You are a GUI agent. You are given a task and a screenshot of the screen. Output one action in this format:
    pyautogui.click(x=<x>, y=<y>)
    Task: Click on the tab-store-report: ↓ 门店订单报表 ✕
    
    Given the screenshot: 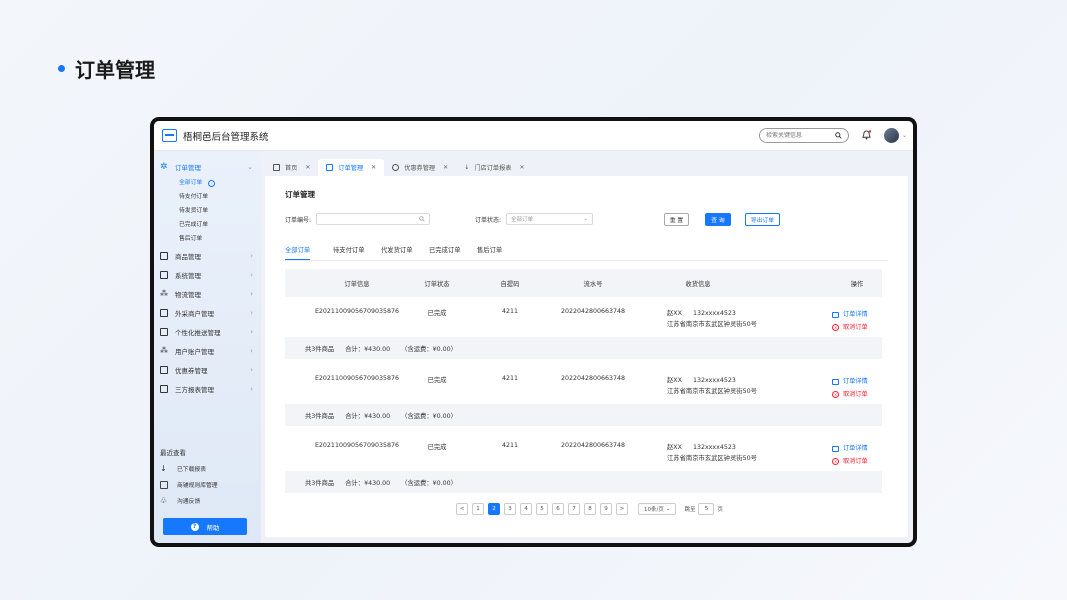 What is the action you would take?
    pyautogui.click(x=494, y=167)
    